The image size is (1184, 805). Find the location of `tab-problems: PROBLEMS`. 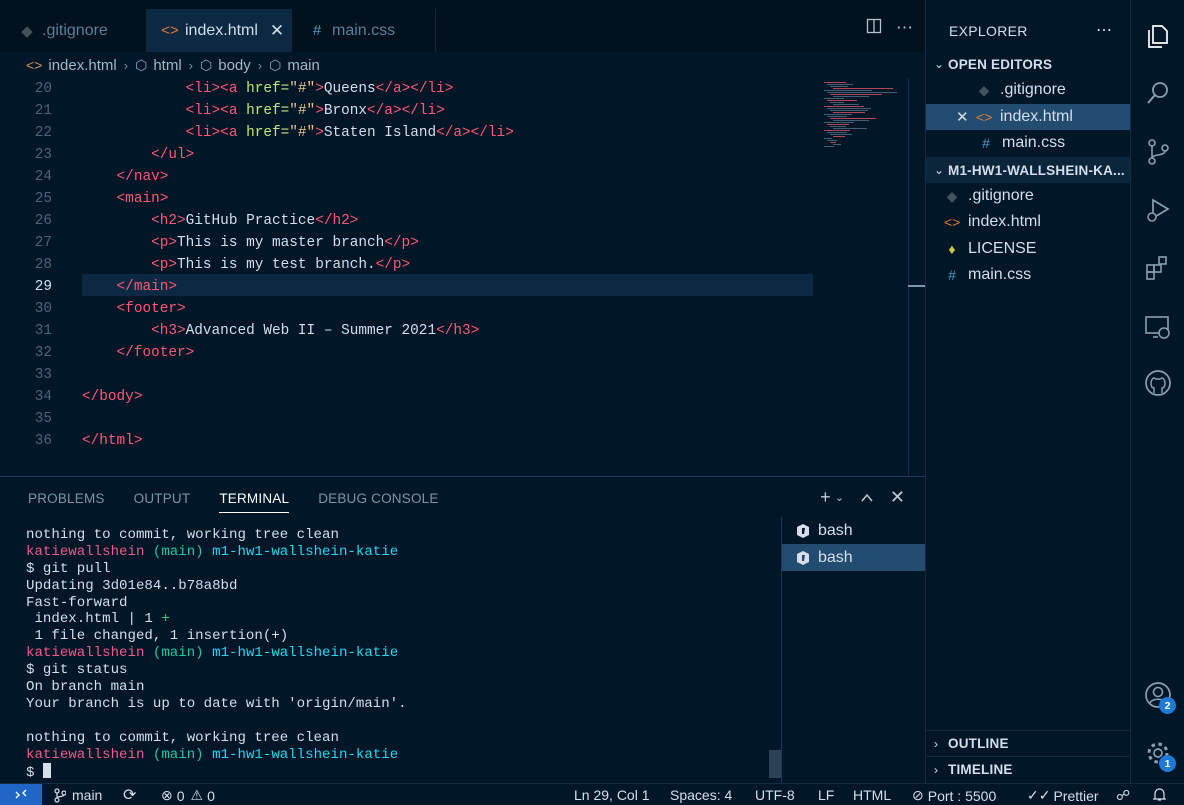

tab-problems: PROBLEMS is located at coordinates (66, 502).